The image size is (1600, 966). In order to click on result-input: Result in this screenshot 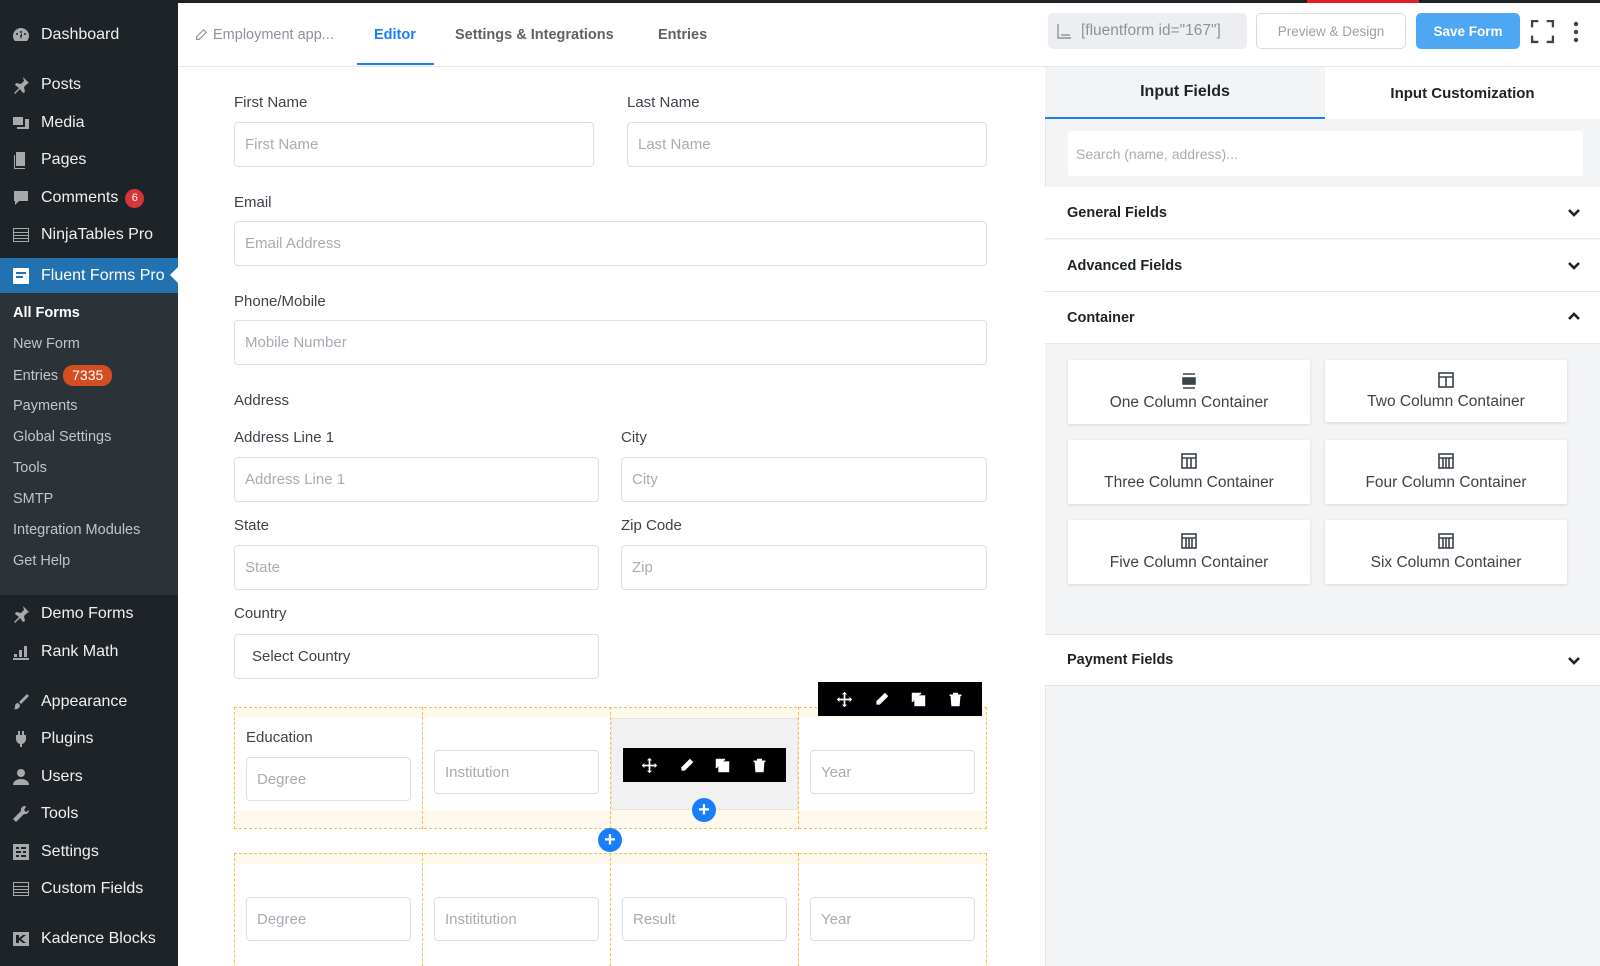, I will do `click(704, 919)`.